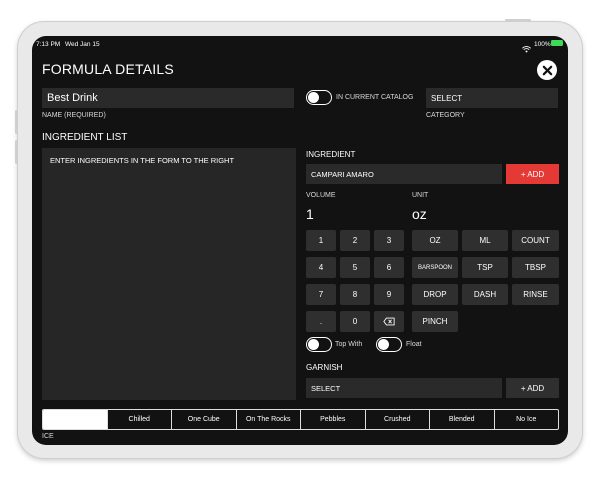 The height and width of the screenshot is (480, 600). Describe the element at coordinates (321, 294) in the screenshot. I see `keypad-key: 7` at that location.